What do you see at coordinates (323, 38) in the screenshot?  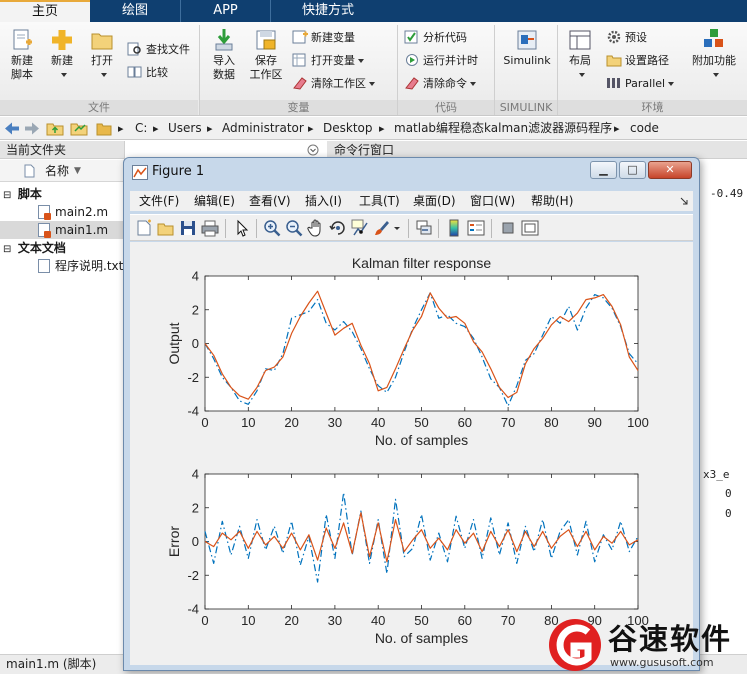 I see `new-variable-button: 新建变量` at bounding box center [323, 38].